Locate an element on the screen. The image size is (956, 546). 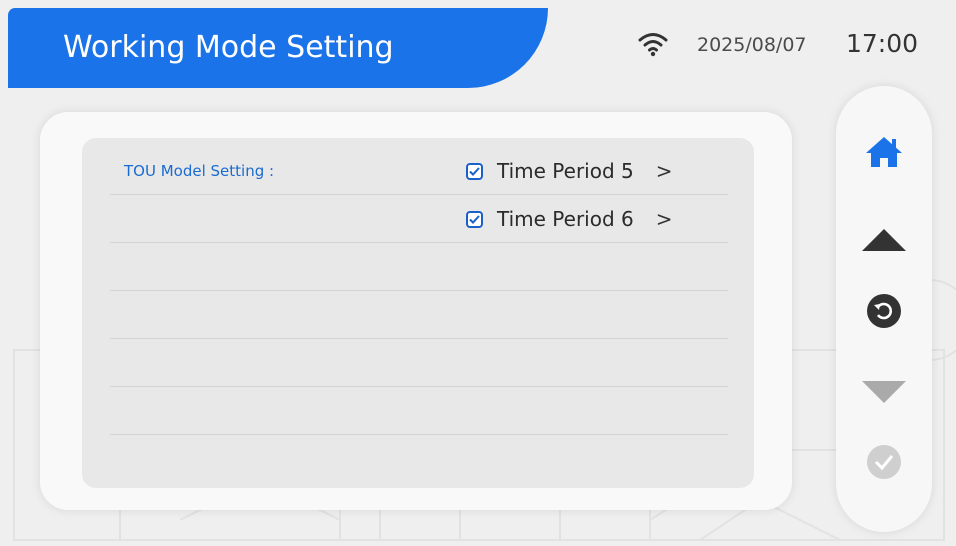
option-time-period-5: Time Period 5 > is located at coordinates (569, 171).